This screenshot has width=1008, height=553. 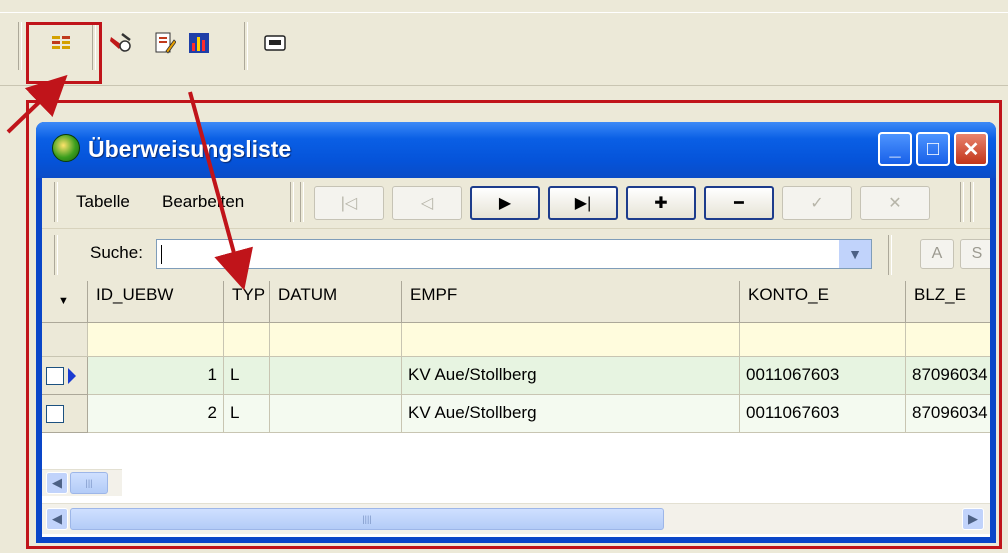 What do you see at coordinates (975, 254) in the screenshot?
I see `search-button-s: S` at bounding box center [975, 254].